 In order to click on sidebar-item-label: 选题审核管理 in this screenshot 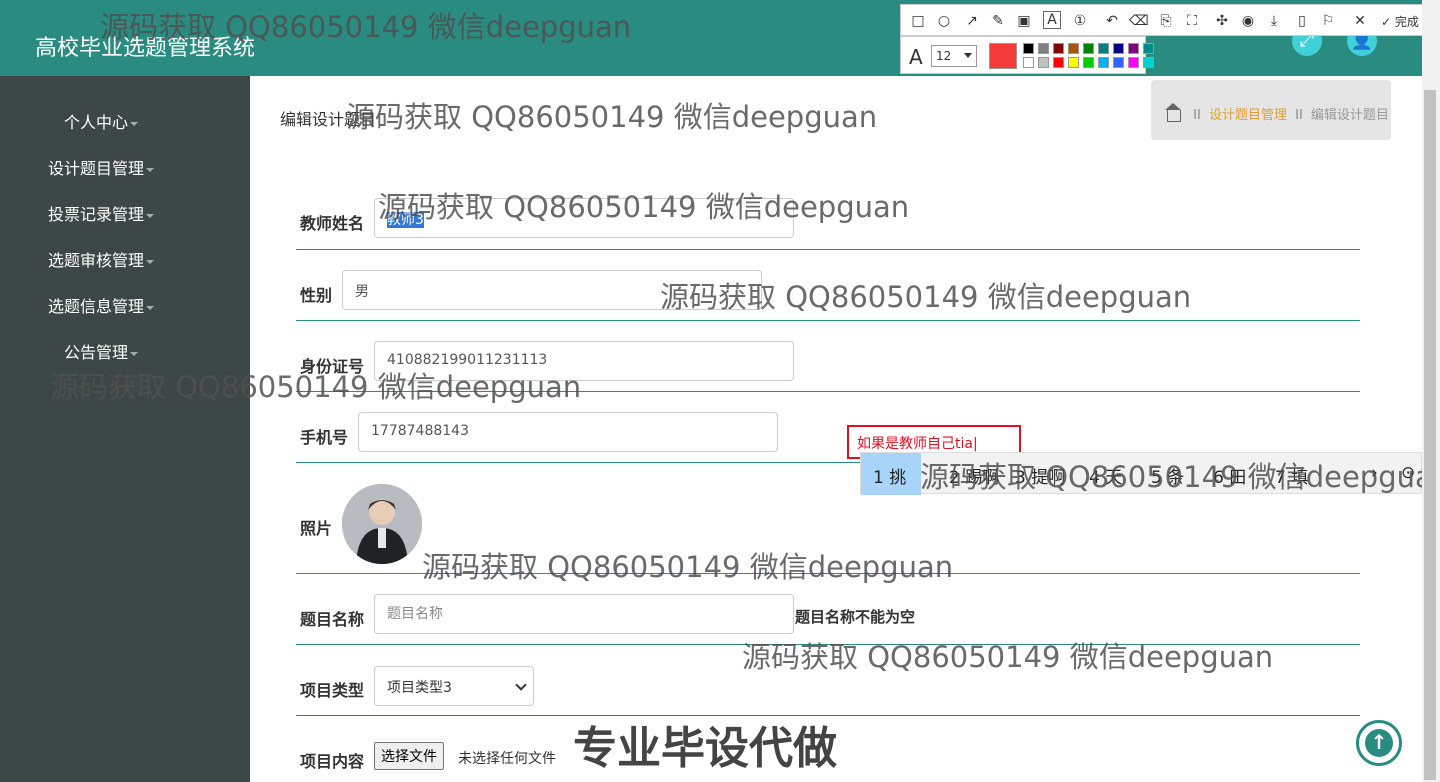, I will do `click(95, 260)`.